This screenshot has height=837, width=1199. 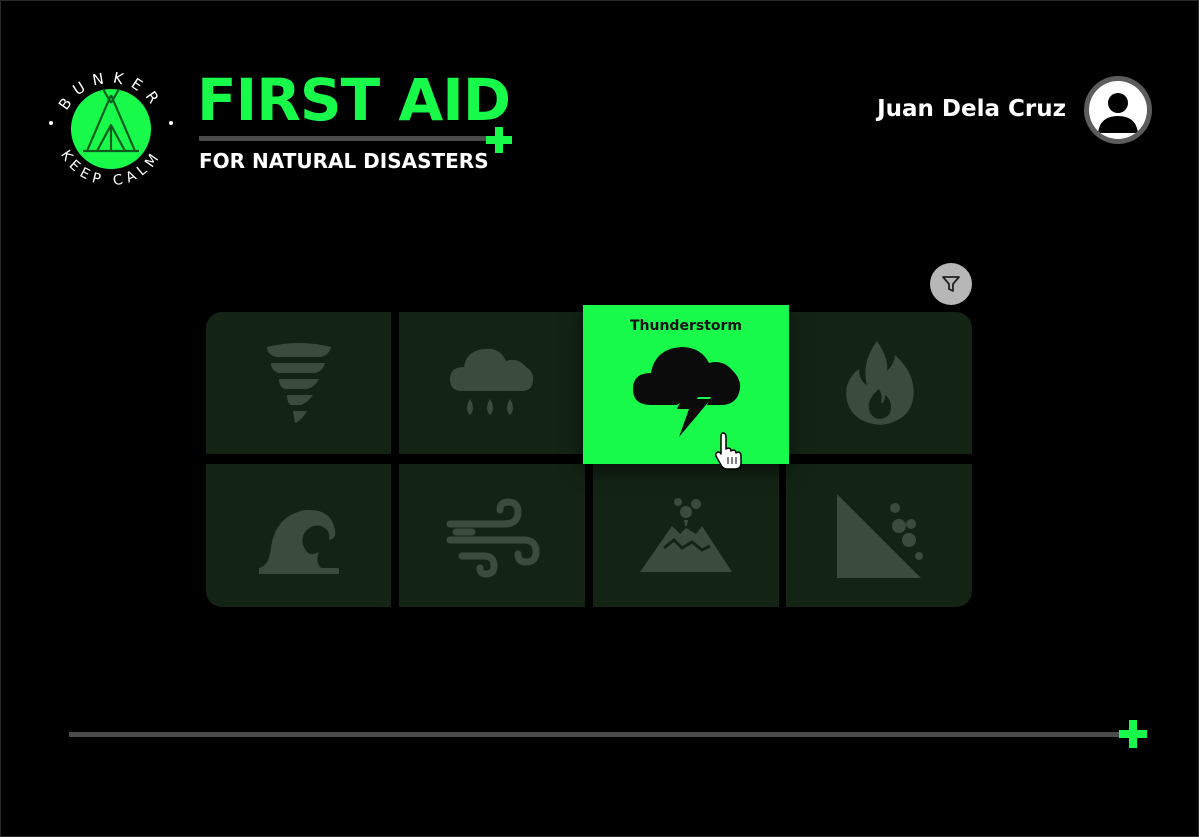 I want to click on tile-fire, so click(x=879, y=383).